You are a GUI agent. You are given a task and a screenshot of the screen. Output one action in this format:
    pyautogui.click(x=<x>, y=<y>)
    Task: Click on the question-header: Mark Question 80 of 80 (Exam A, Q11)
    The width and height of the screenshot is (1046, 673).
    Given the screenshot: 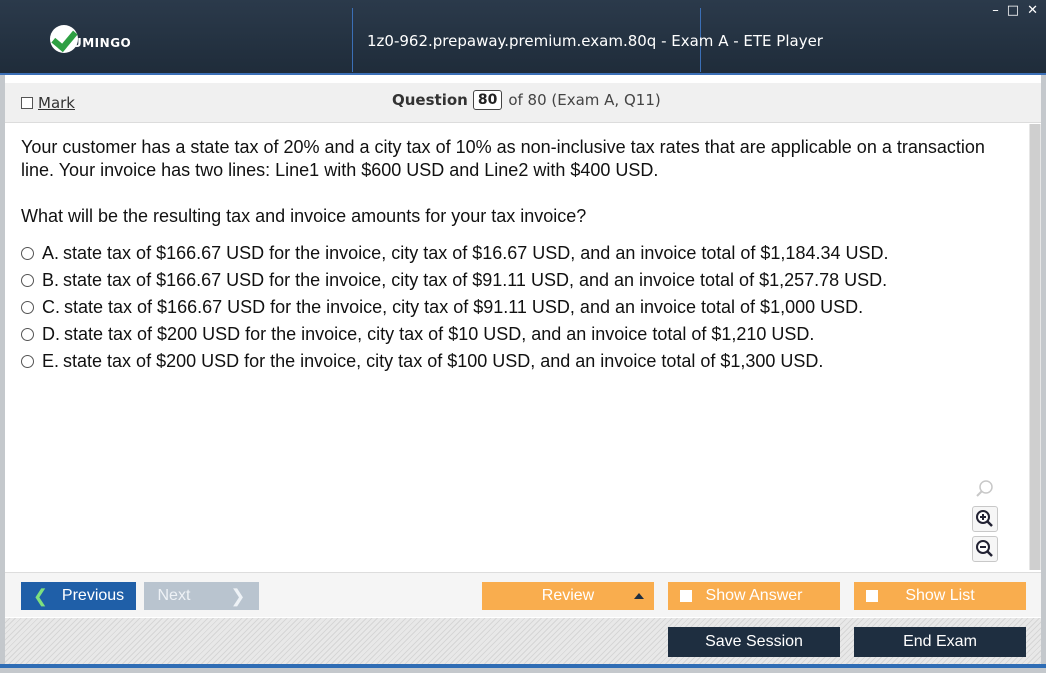 What is the action you would take?
    pyautogui.click(x=523, y=103)
    